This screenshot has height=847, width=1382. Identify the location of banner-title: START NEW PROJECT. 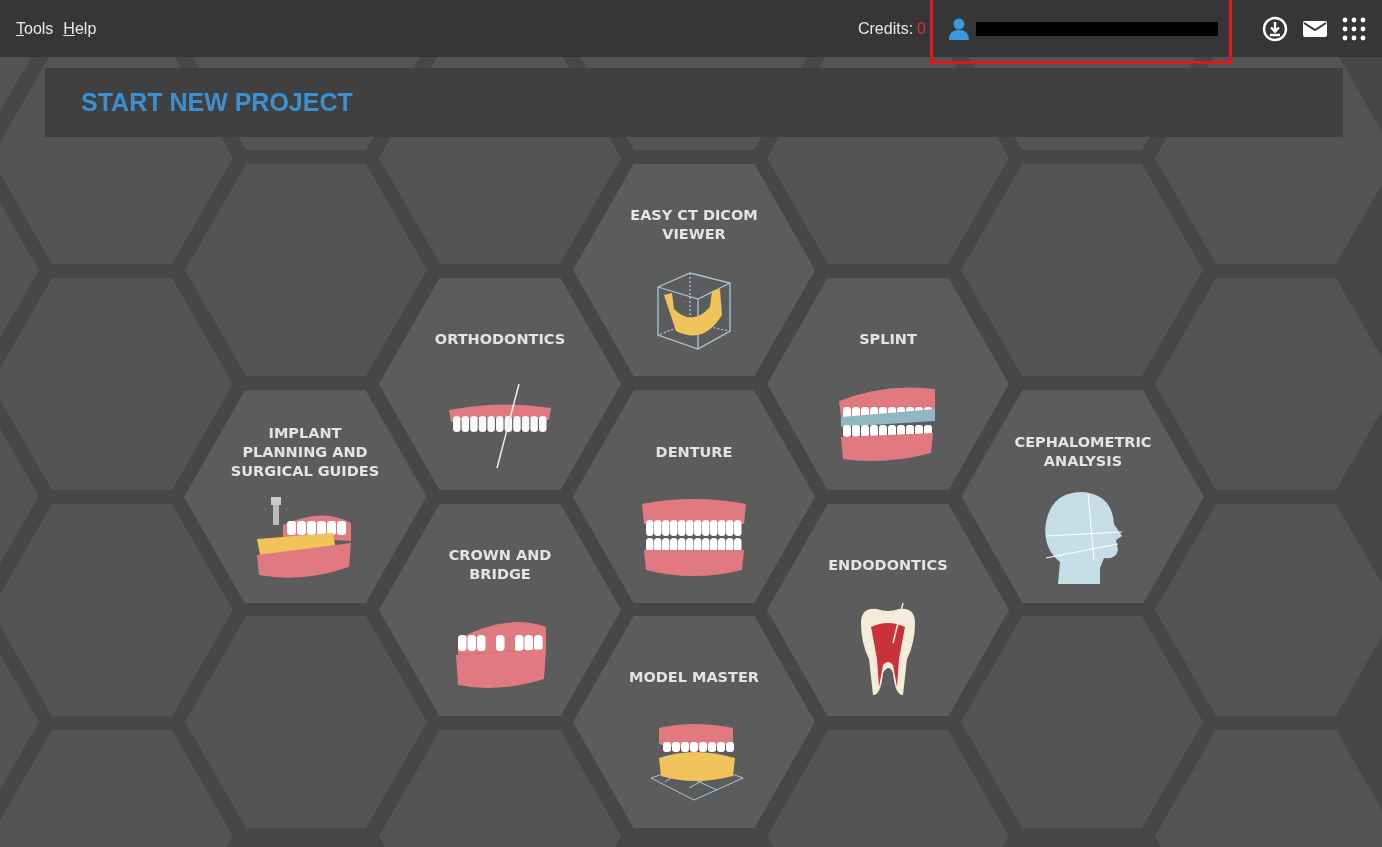
(217, 102).